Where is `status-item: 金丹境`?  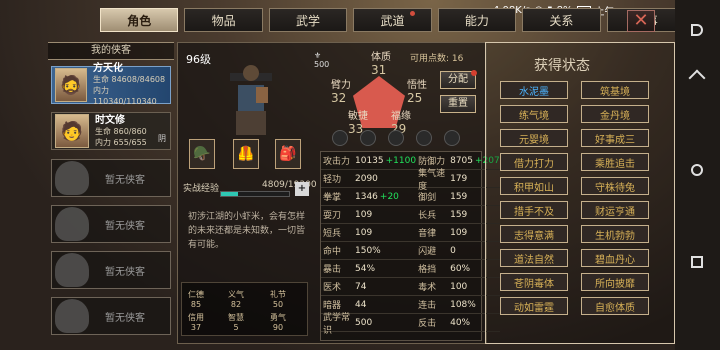 status-item: 金丹境 is located at coordinates (615, 114).